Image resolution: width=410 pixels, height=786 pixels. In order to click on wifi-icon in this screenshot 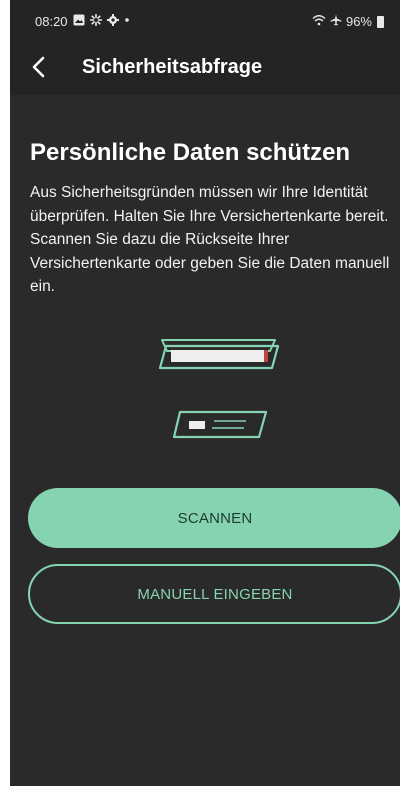, I will do `click(319, 21)`.